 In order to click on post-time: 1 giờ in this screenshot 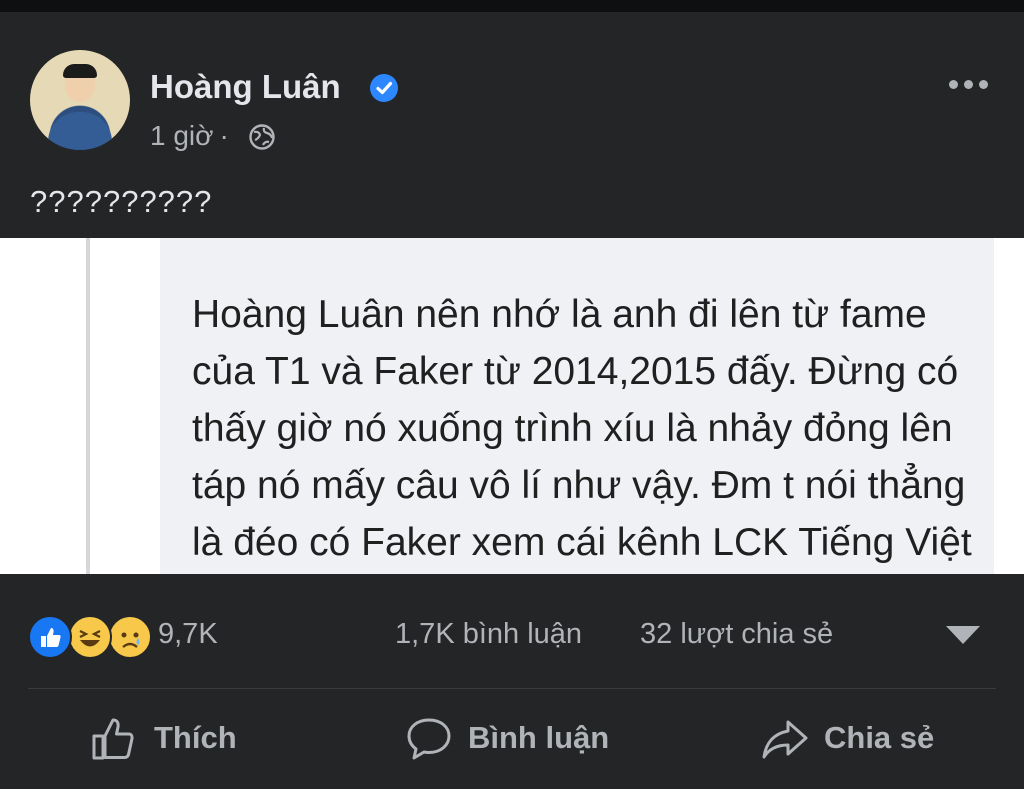, I will do `click(182, 135)`.